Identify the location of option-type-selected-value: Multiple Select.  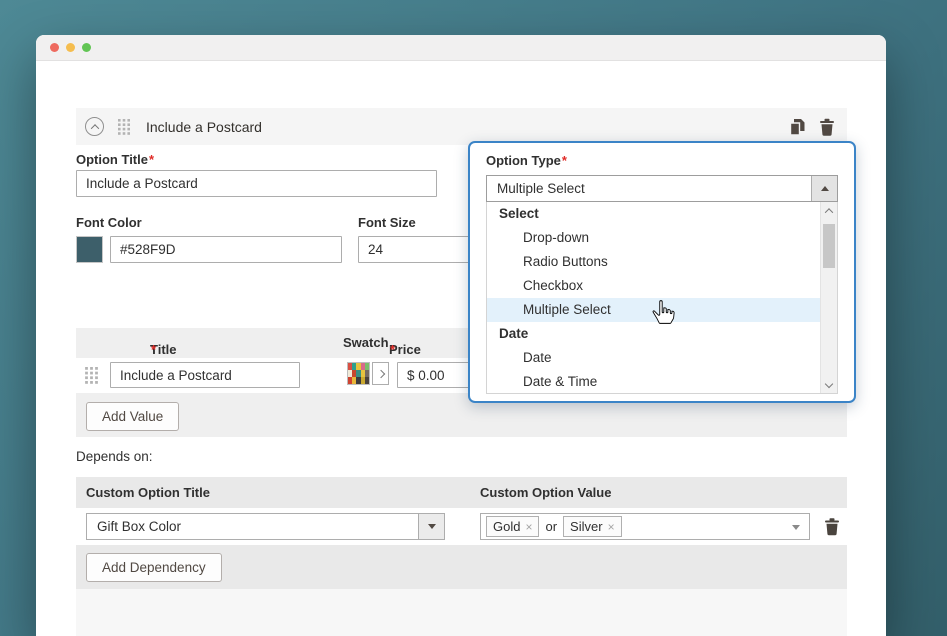
(541, 188).